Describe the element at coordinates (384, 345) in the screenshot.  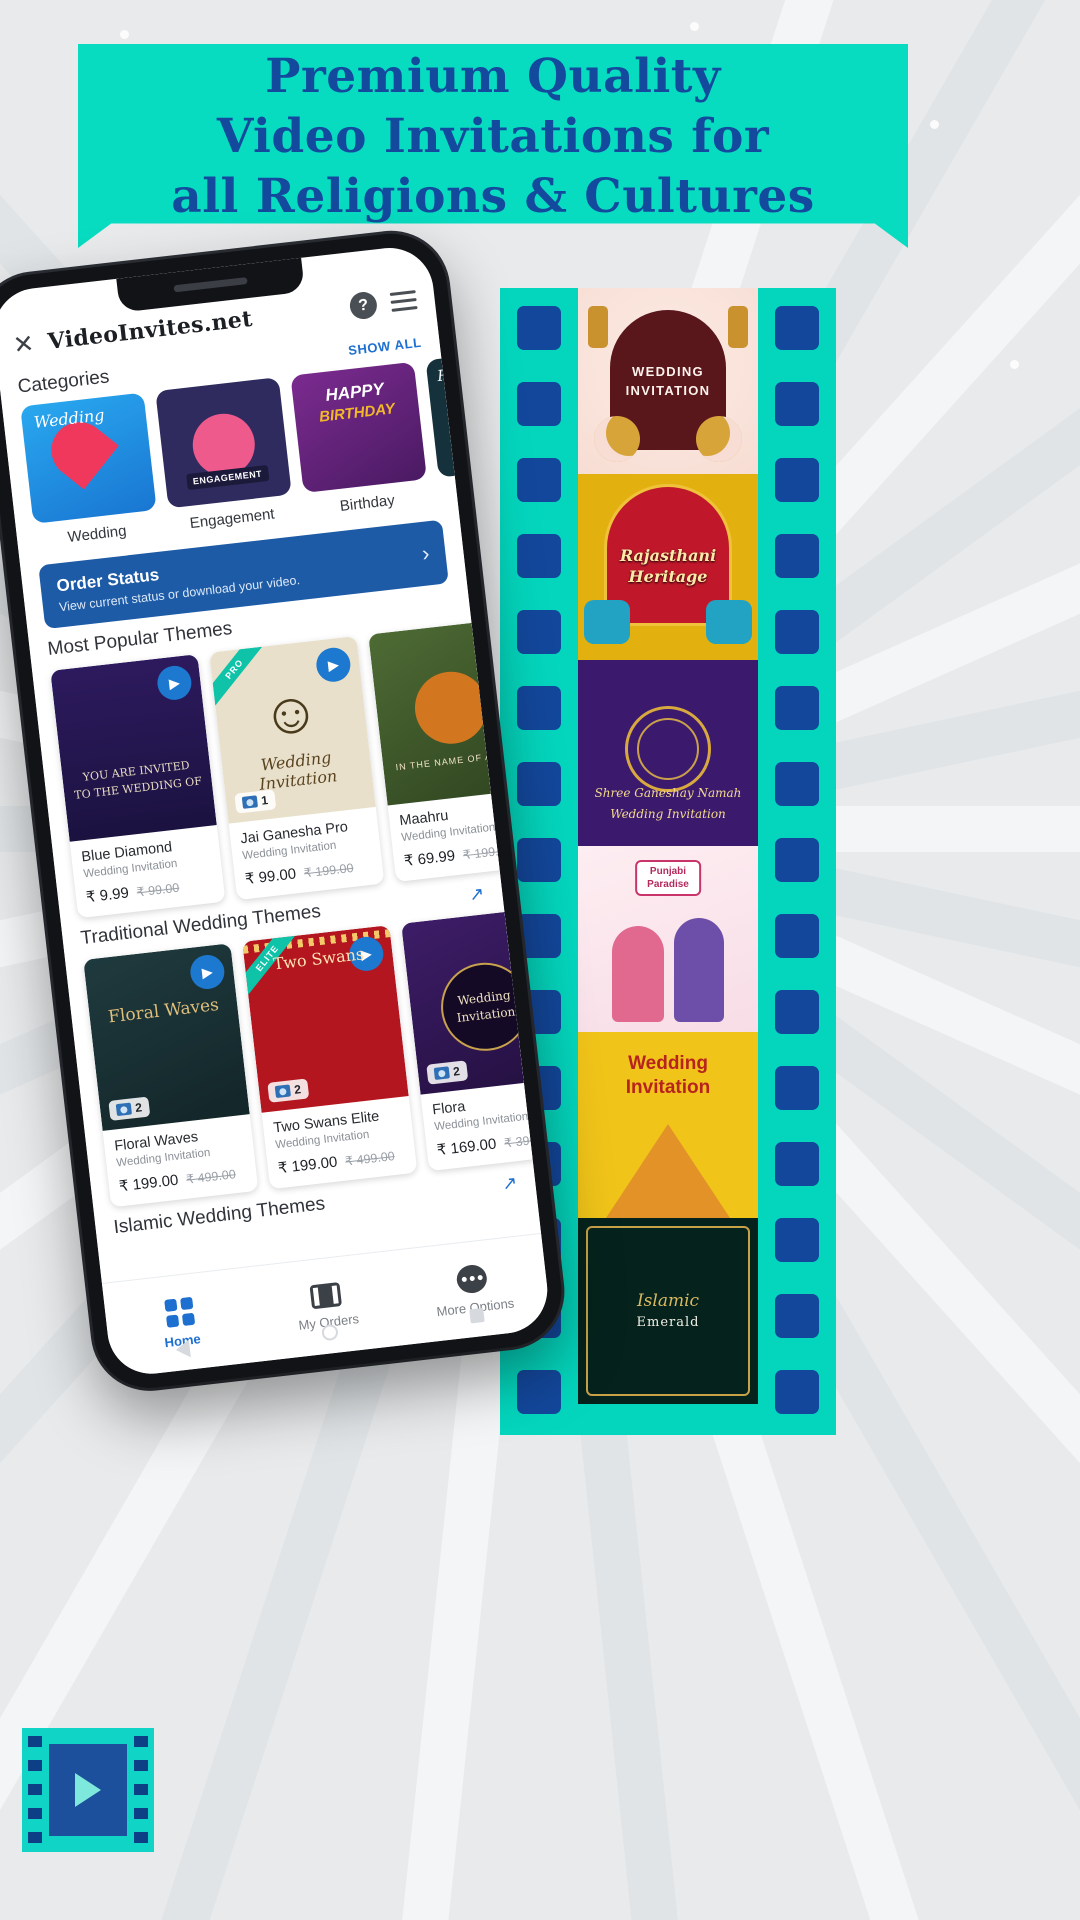
I see `show-all-button: SHOW ALL` at that location.